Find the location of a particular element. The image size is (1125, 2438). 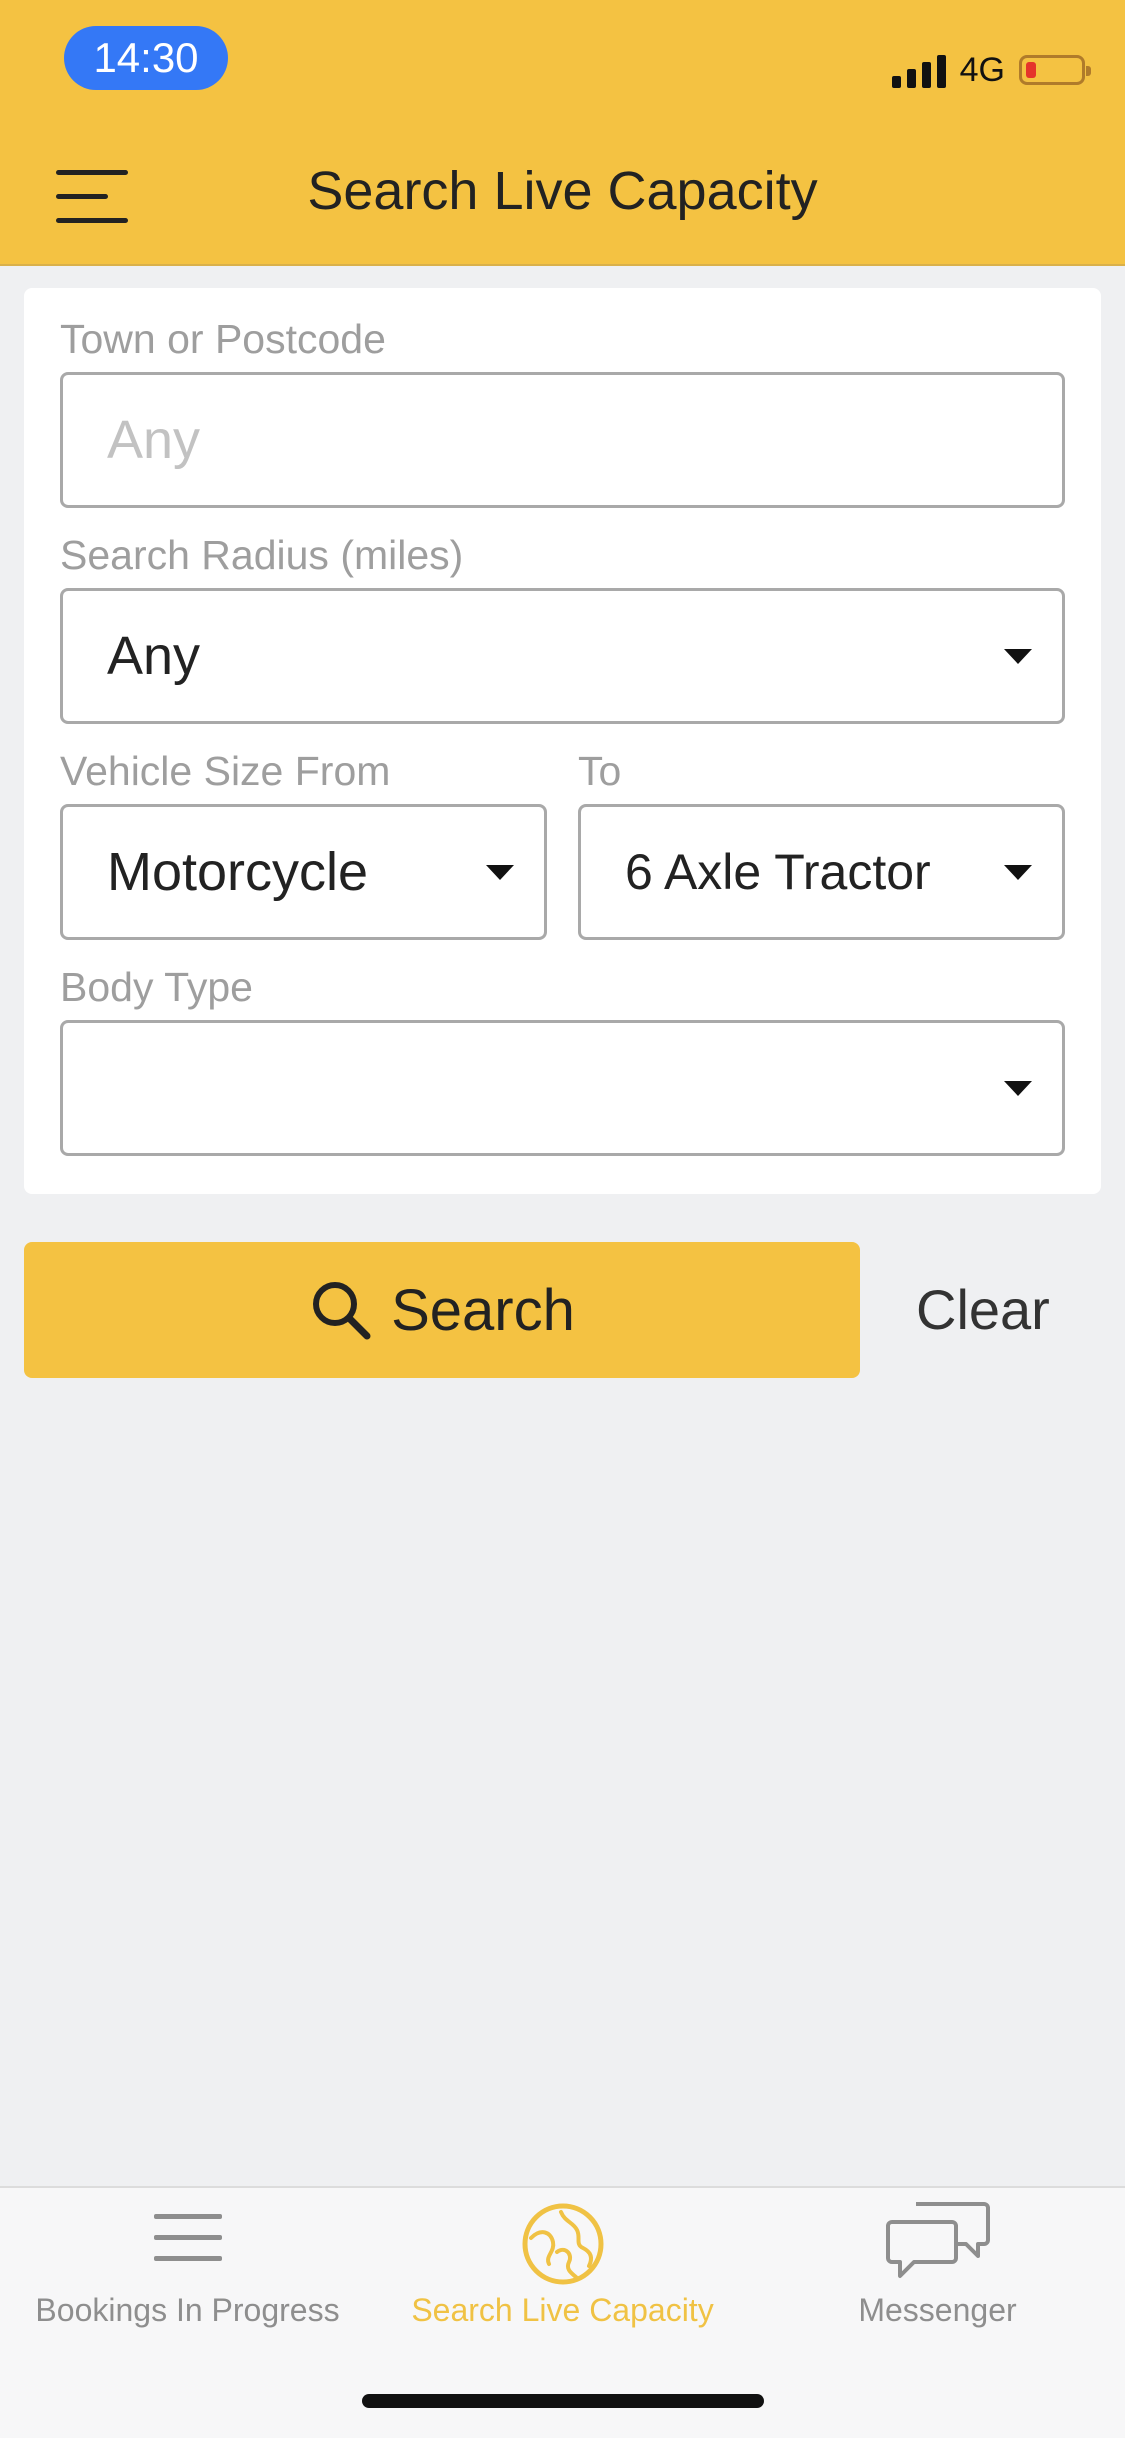

town-postcode-input is located at coordinates (562, 440).